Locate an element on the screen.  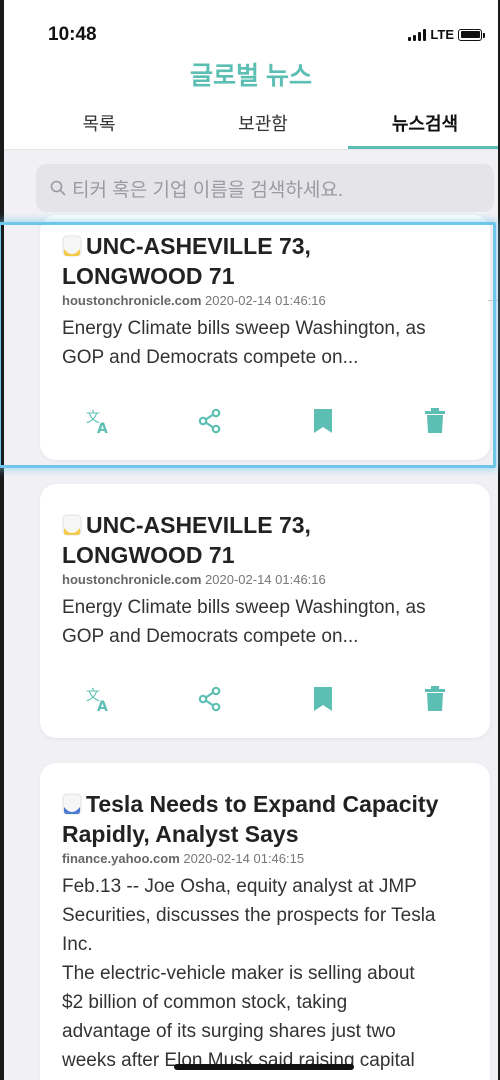
status-bar: 10:48 LTE is located at coordinates (251, 25).